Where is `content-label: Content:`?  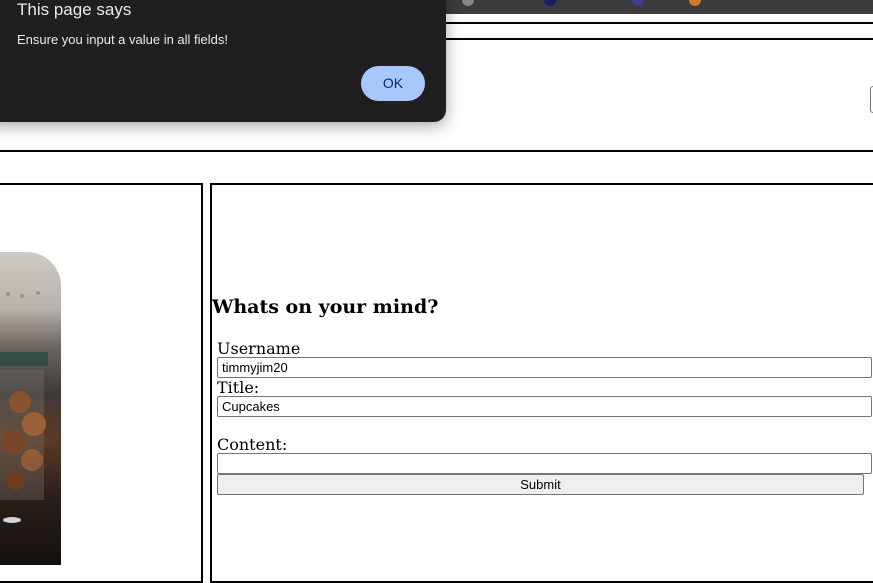
content-label: Content: is located at coordinates (252, 444).